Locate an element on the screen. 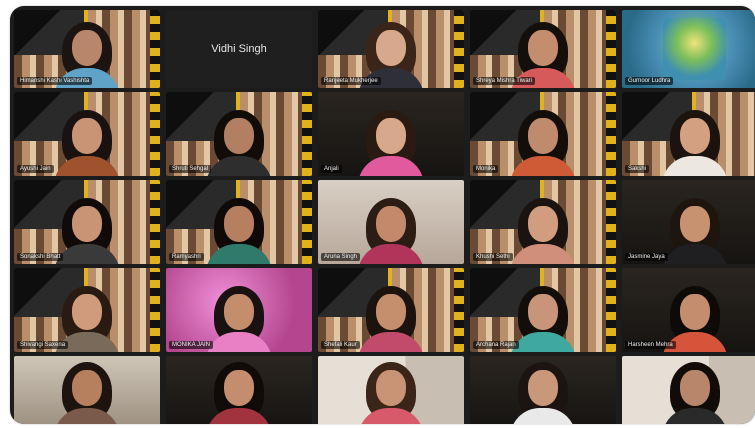  participant-tile: Vidhi Singh is located at coordinates (239, 49).